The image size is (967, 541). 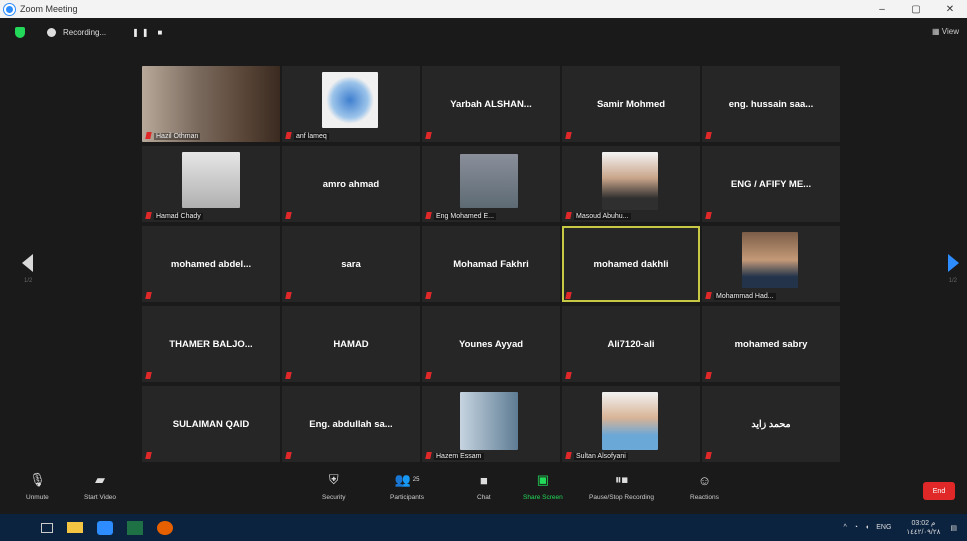 What do you see at coordinates (945, 31) in the screenshot?
I see `view-button: ▦ View` at bounding box center [945, 31].